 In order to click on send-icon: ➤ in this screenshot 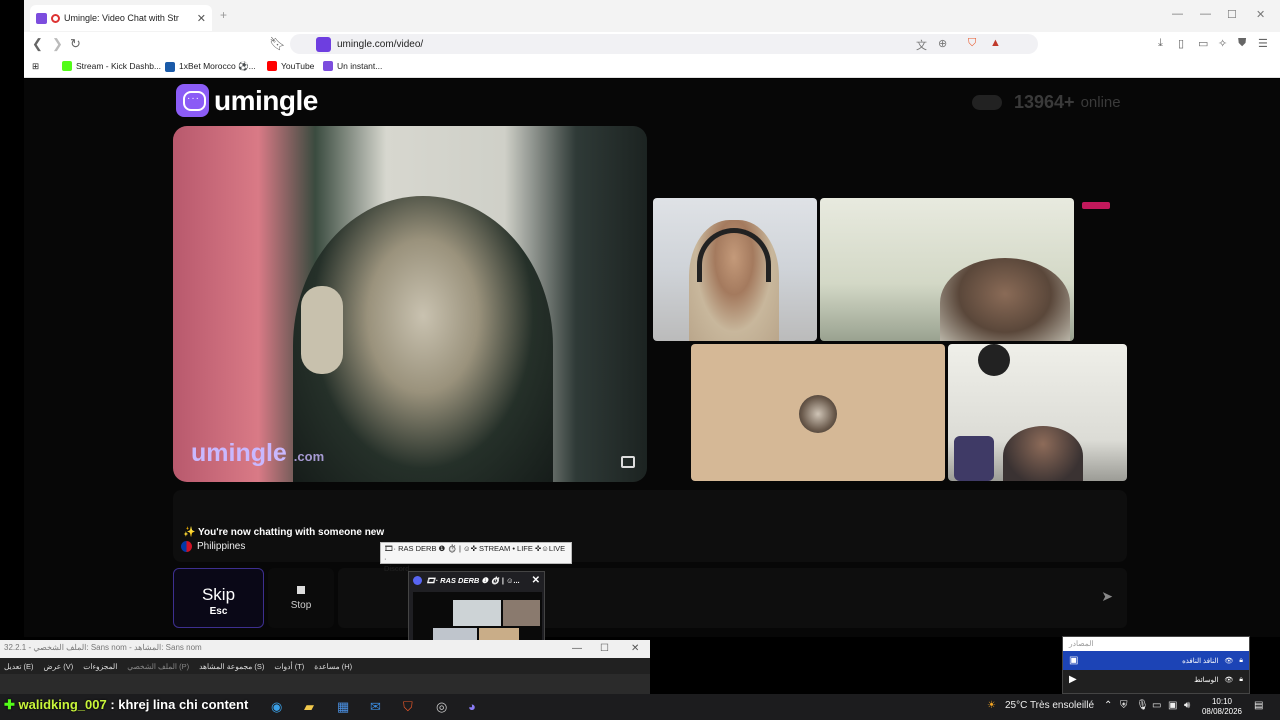, I will do `click(1107, 596)`.